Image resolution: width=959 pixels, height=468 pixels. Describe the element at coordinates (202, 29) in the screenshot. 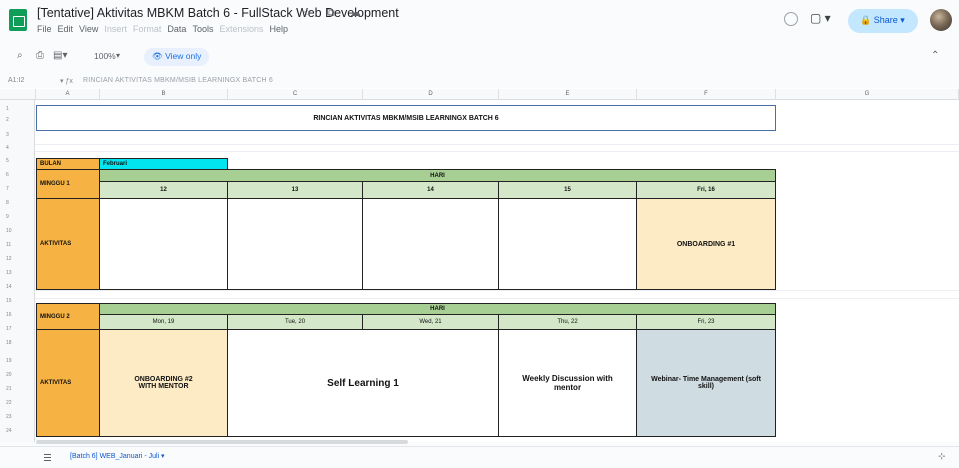

I see `menu-tools: Tools` at that location.